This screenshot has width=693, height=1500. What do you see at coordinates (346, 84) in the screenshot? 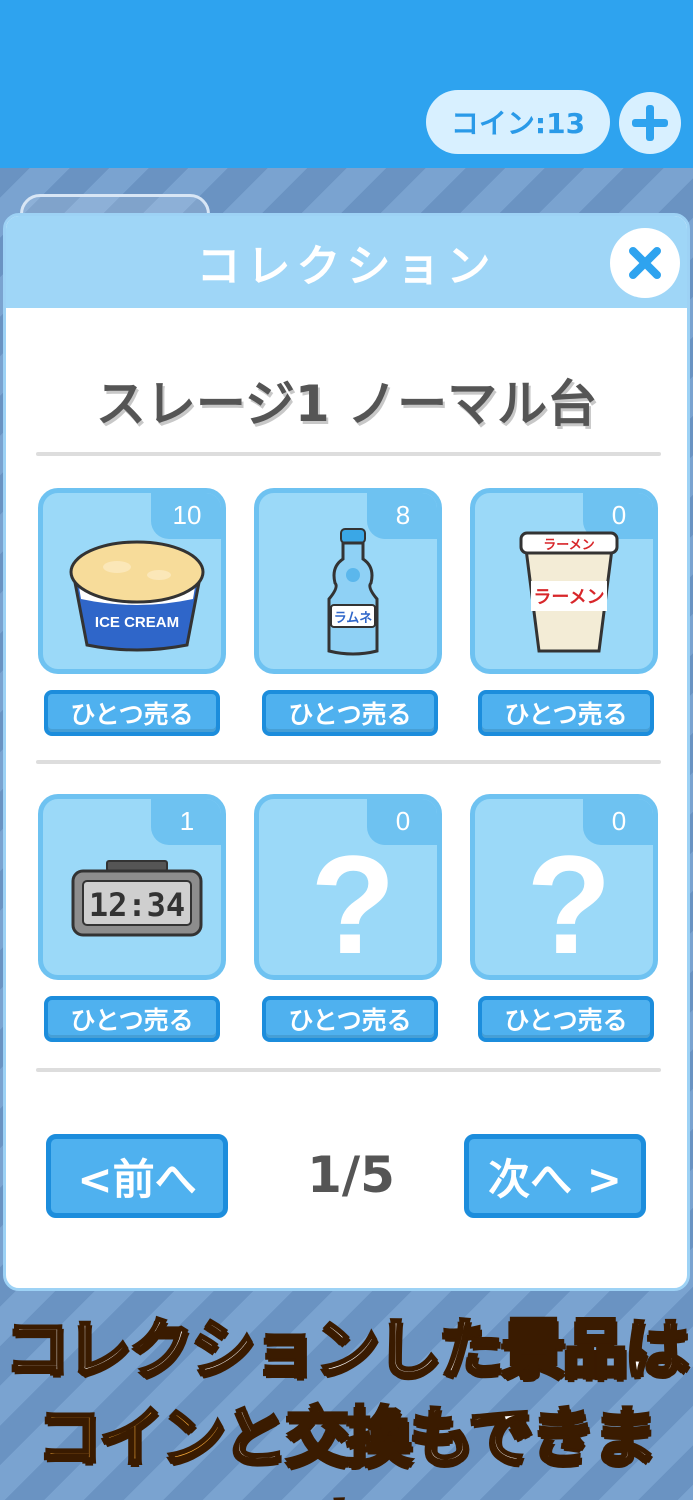
I see `top-bar: コイン:13` at bounding box center [346, 84].